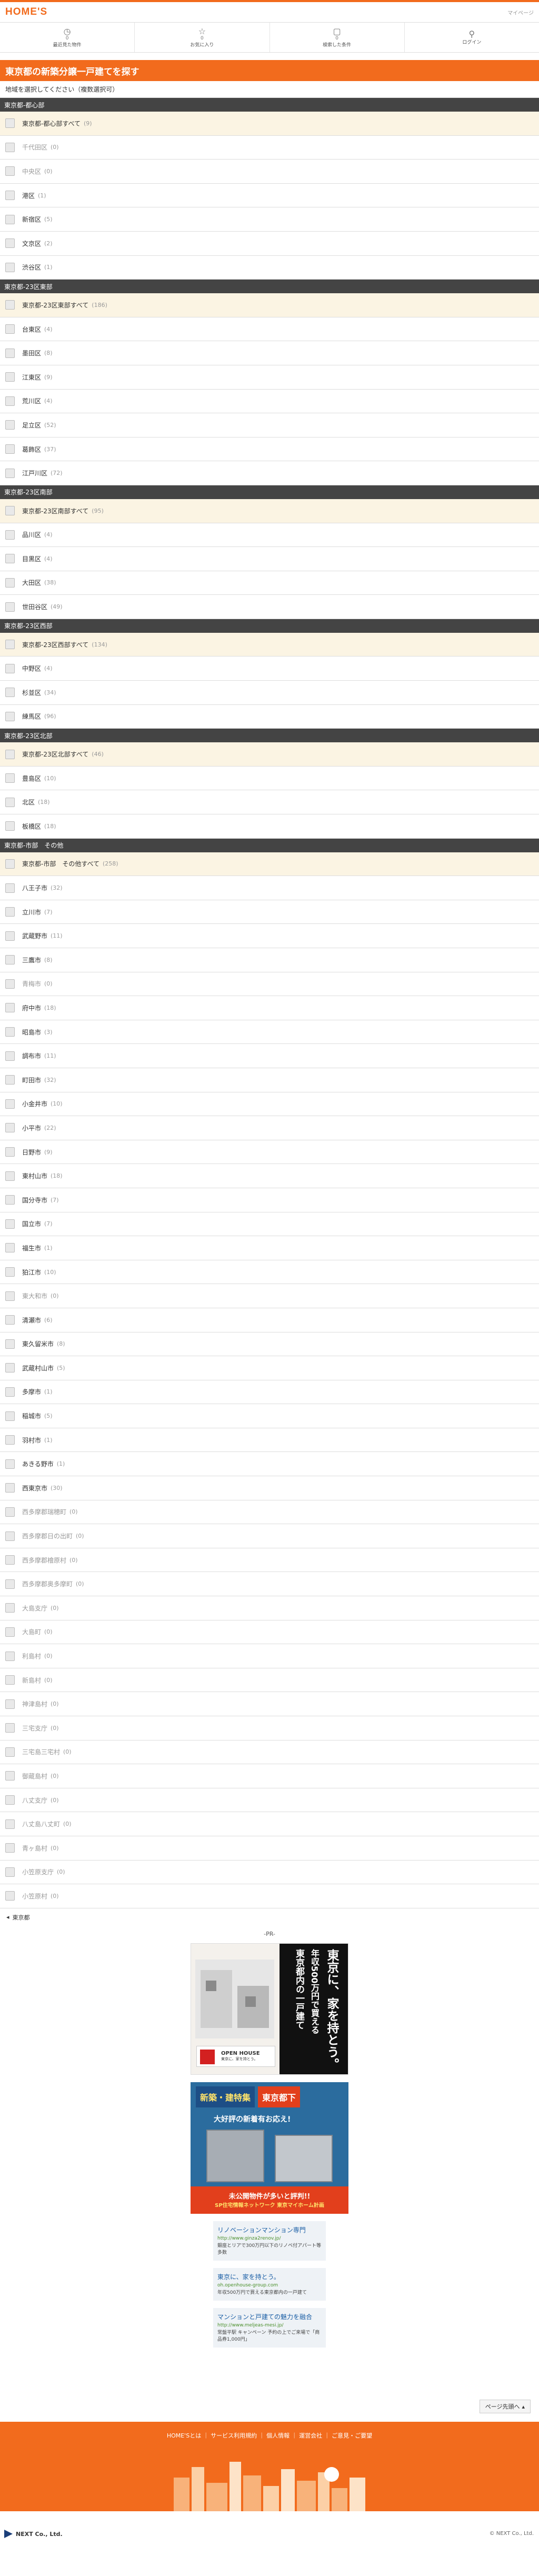 Image resolution: width=539 pixels, height=2576 pixels. Describe the element at coordinates (269, 330) in the screenshot. I see `area-row: 台東区 (4)` at that location.